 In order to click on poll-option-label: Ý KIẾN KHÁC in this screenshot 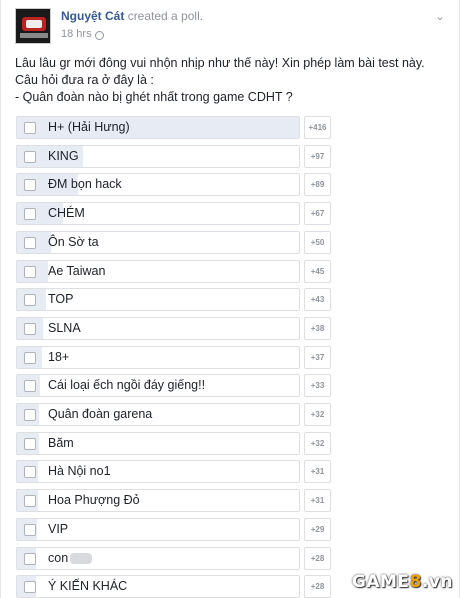, I will do `click(88, 586)`.